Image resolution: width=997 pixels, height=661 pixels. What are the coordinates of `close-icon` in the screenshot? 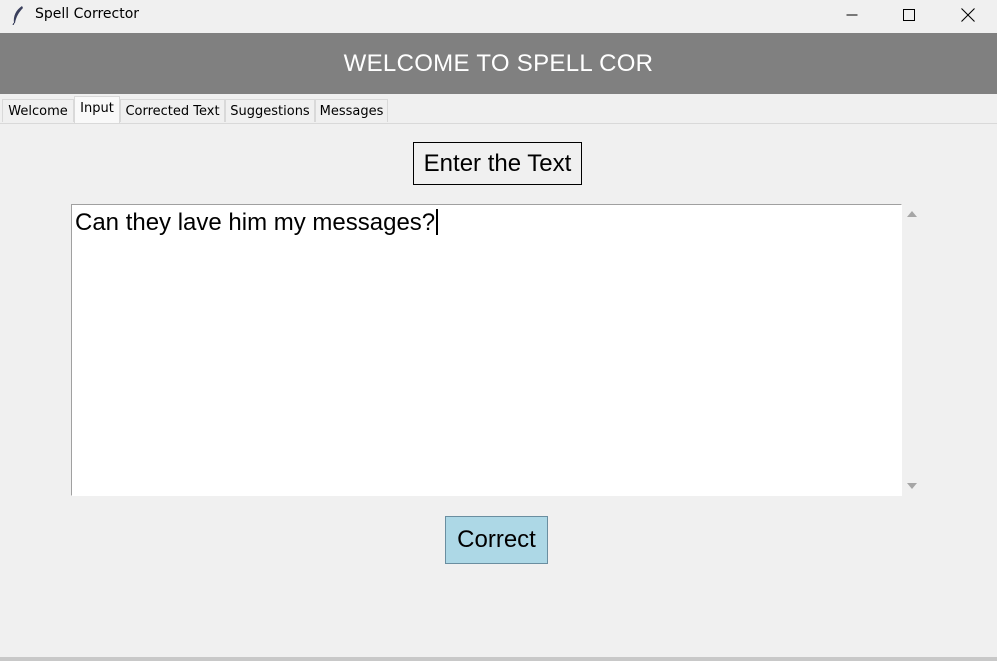 It's located at (968, 15).